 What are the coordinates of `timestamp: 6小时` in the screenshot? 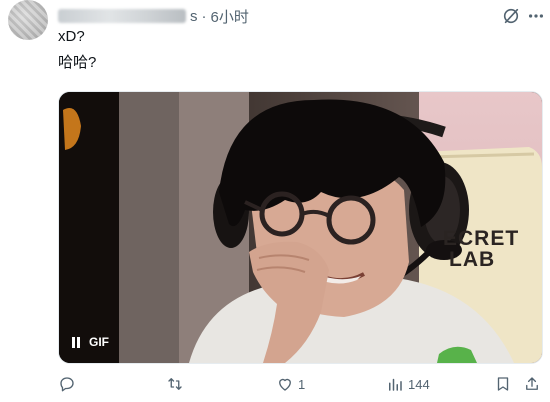 It's located at (230, 16).